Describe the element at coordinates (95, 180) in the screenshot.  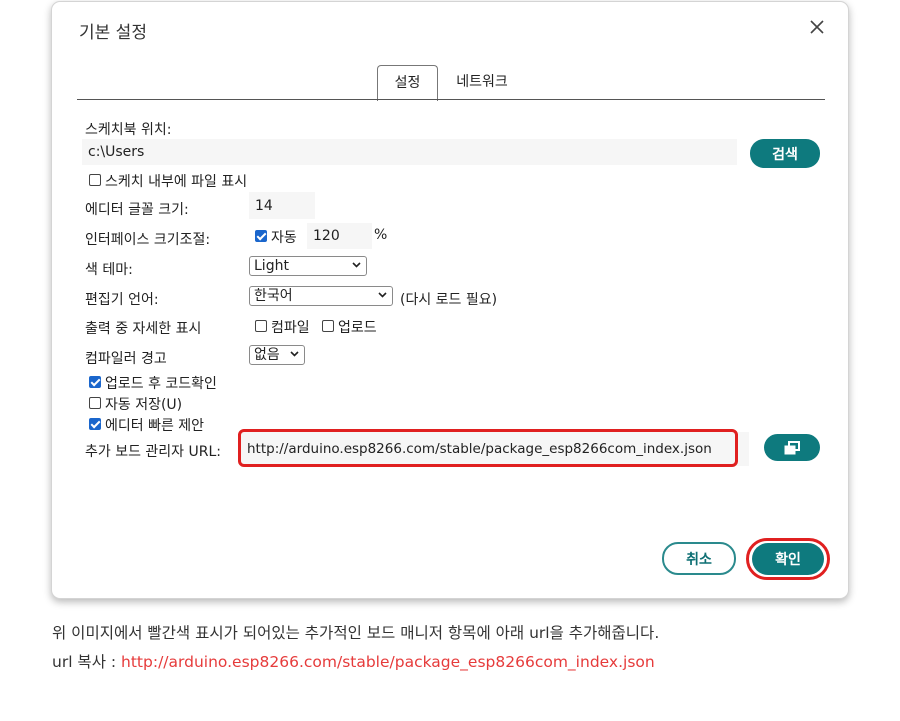
I see `show-inside-sketch-checkbox` at that location.